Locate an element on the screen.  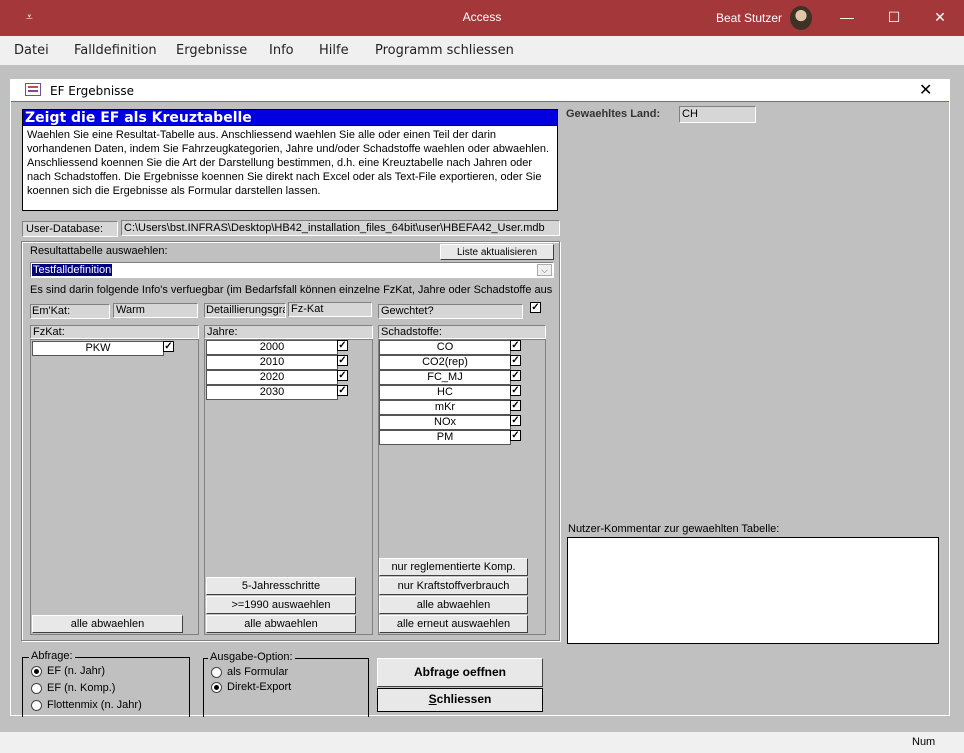
page-title: Zeigt die EF als Kreuztabelle is located at coordinates (138, 118).